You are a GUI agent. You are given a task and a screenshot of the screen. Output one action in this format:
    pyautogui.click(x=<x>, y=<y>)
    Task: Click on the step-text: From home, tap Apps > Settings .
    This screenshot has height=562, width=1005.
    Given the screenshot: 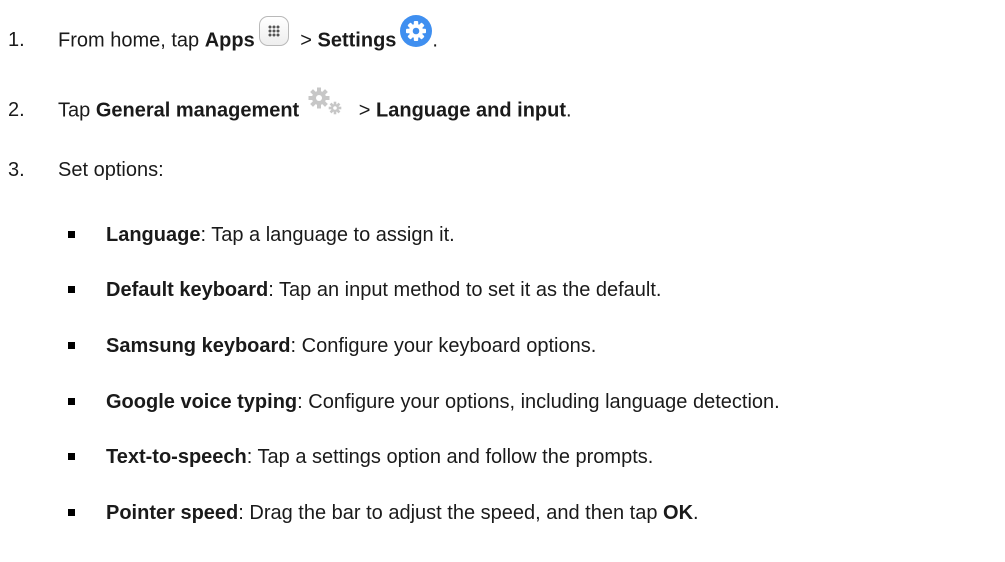 What is the action you would take?
    pyautogui.click(x=248, y=36)
    